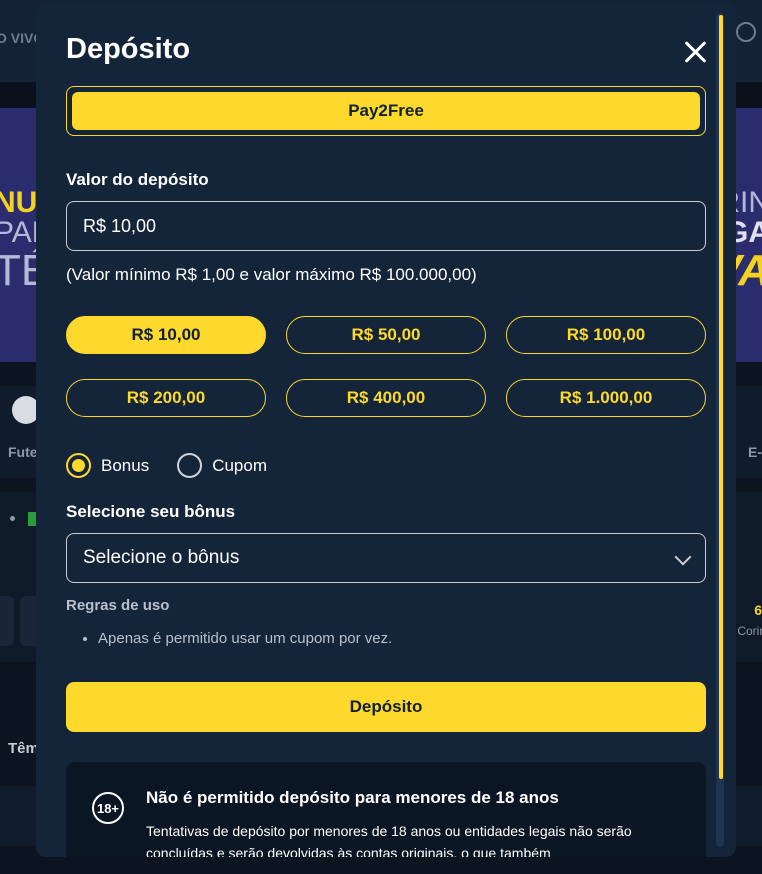 The width and height of the screenshot is (762, 874). What do you see at coordinates (758, 610) in the screenshot?
I see `background-odds-value: 6` at bounding box center [758, 610].